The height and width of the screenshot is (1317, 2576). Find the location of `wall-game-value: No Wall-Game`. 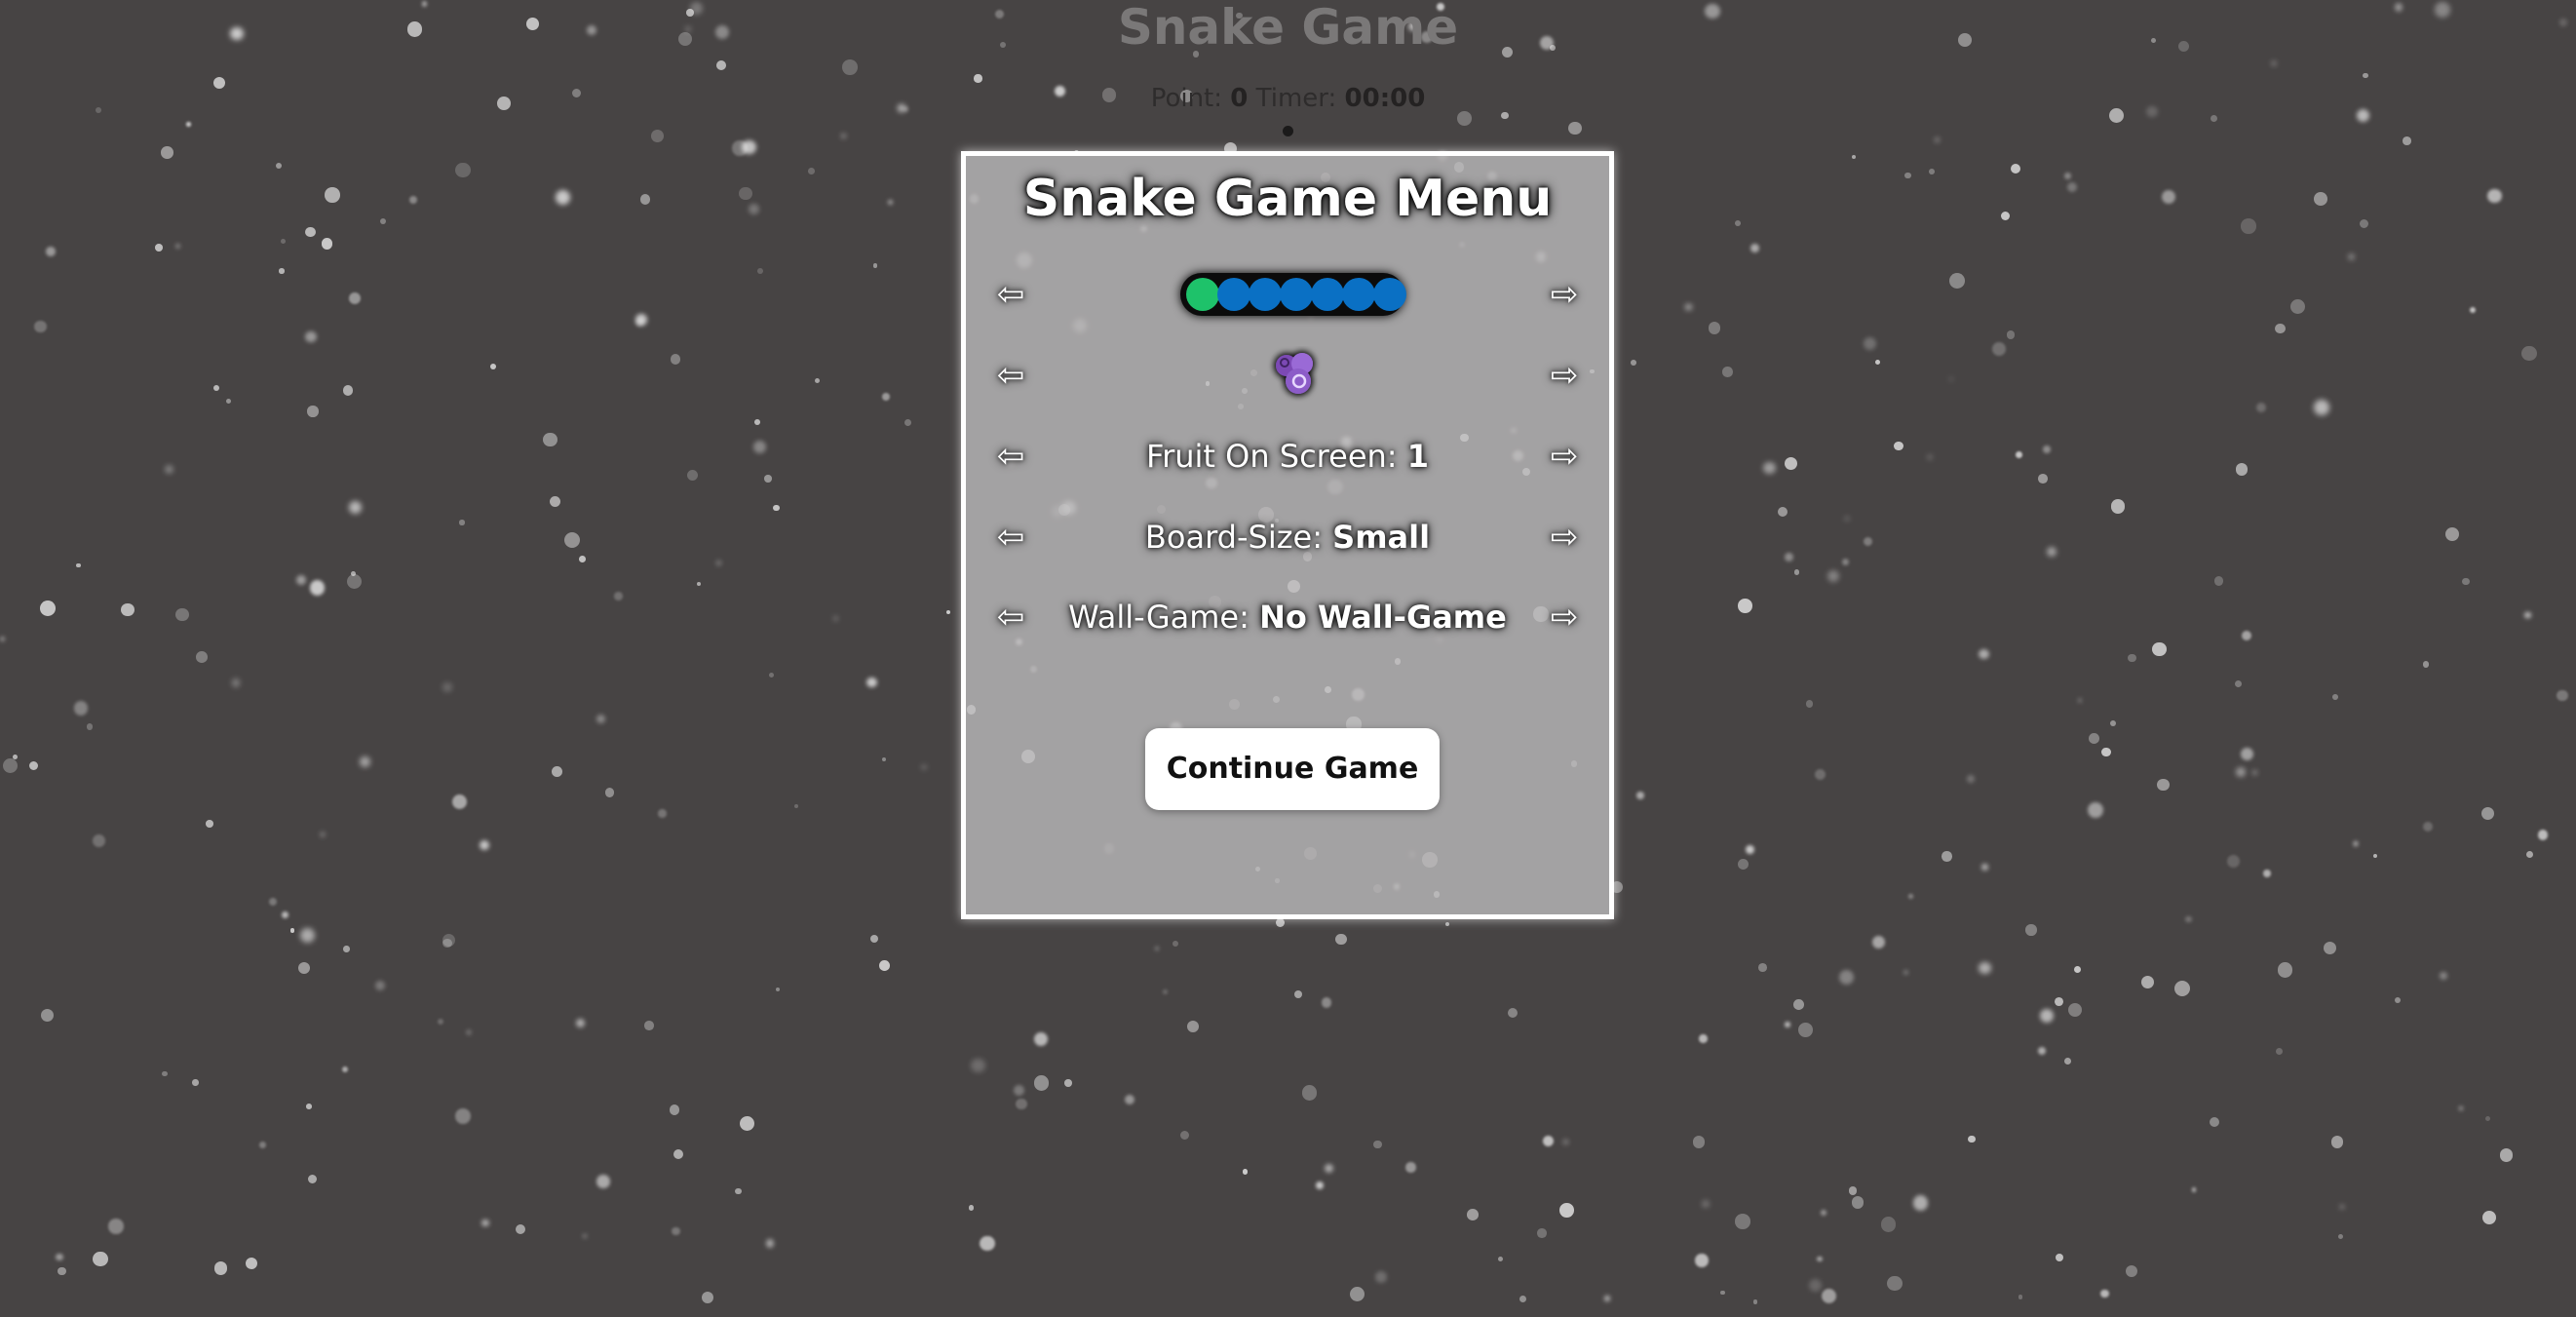

wall-game-value: No Wall-Game is located at coordinates (1383, 617).